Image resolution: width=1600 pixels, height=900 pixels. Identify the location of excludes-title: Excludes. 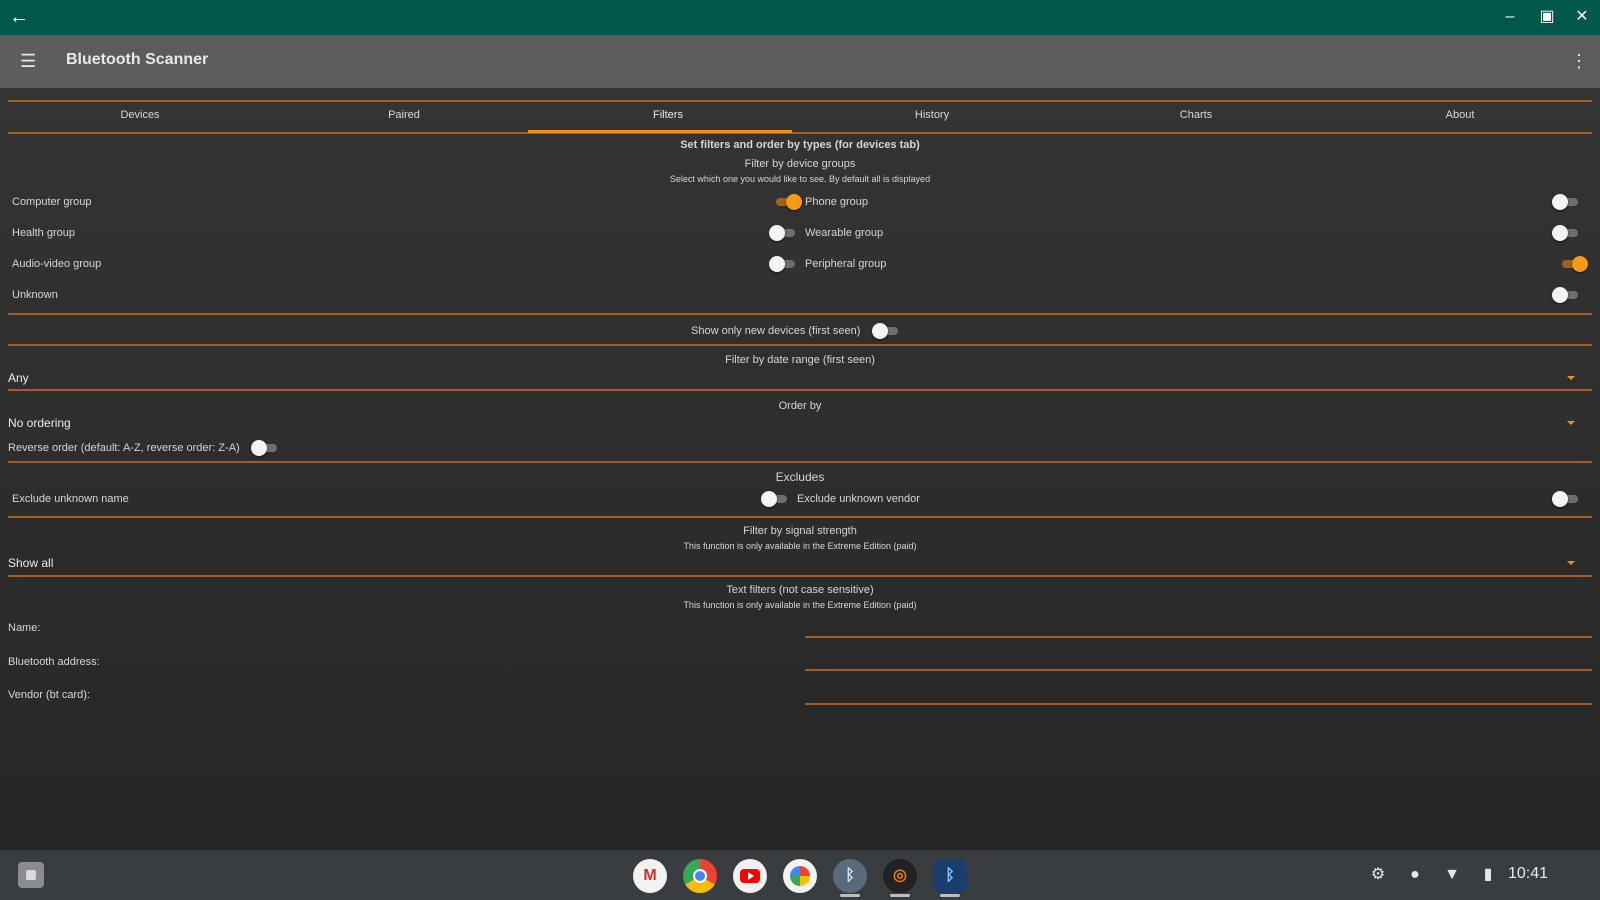
(800, 477).